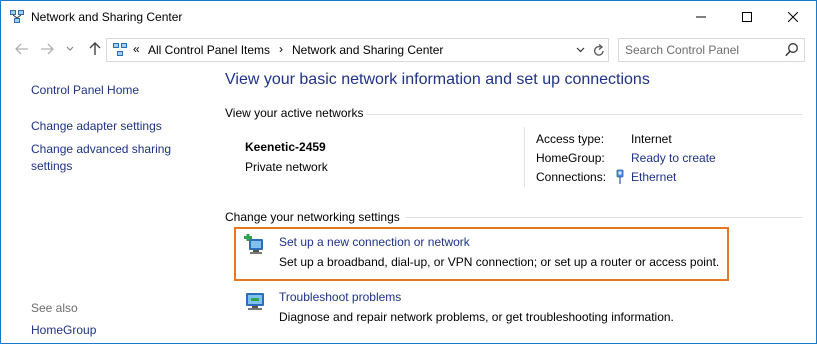 The image size is (817, 344). What do you see at coordinates (209, 50) in the screenshot?
I see `breadcrumb-all-control-panel-items: All Control Panel Items` at bounding box center [209, 50].